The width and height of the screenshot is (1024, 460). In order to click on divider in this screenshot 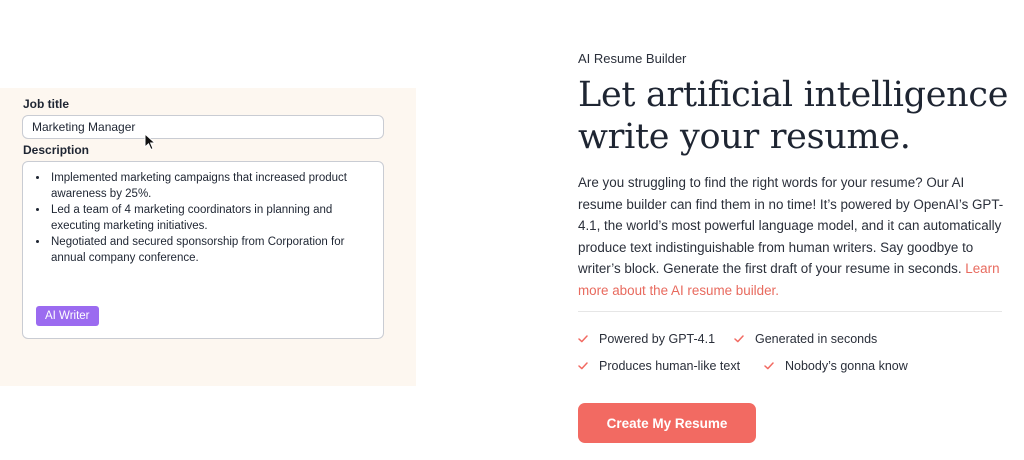, I will do `click(790, 311)`.